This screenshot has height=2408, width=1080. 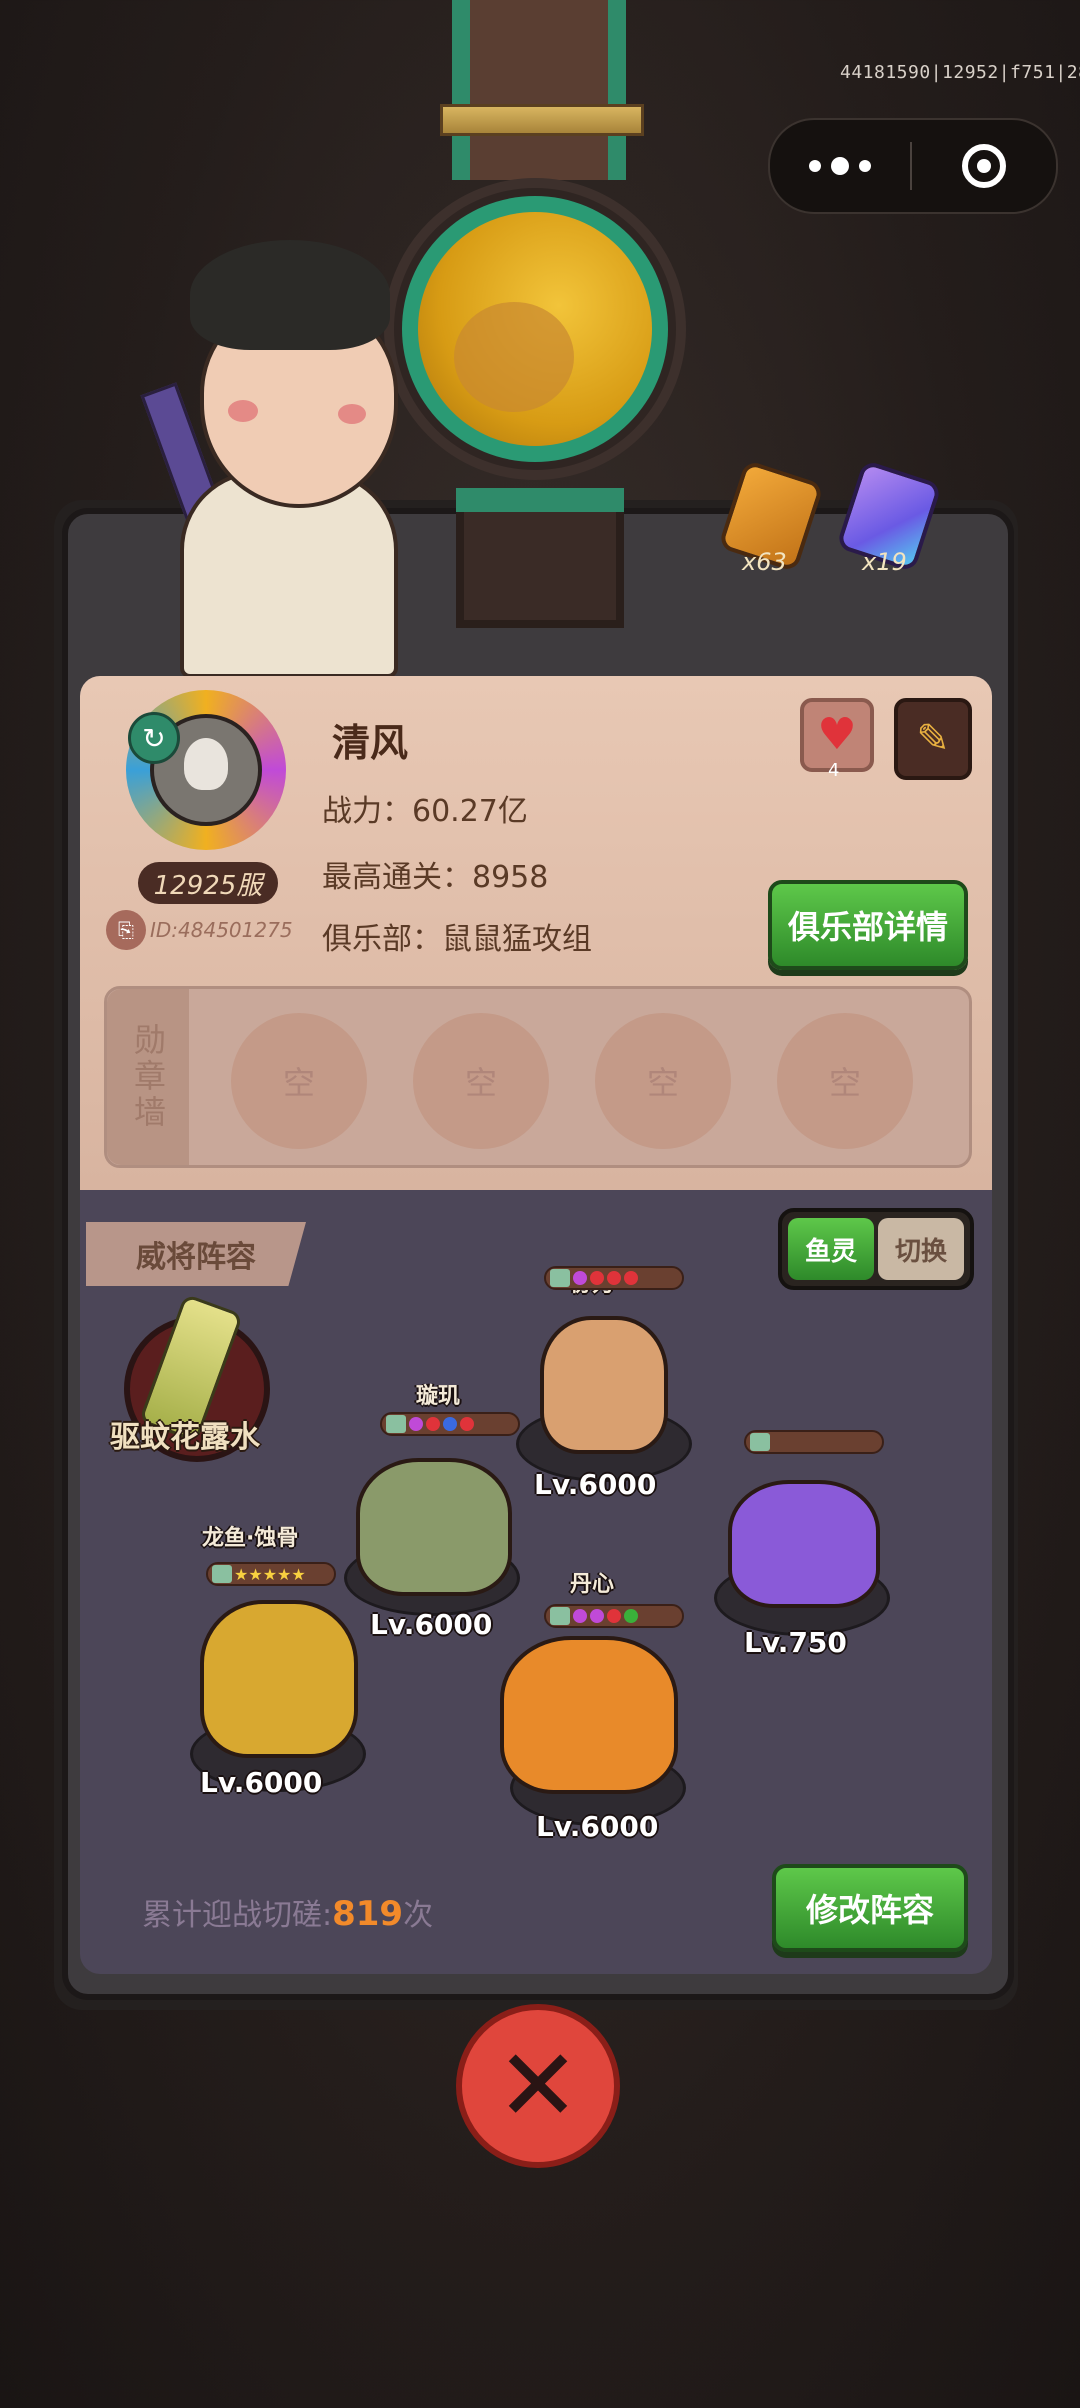 I want to click on unit-xieli: 协力 Lv.6000, so click(x=600, y=1386).